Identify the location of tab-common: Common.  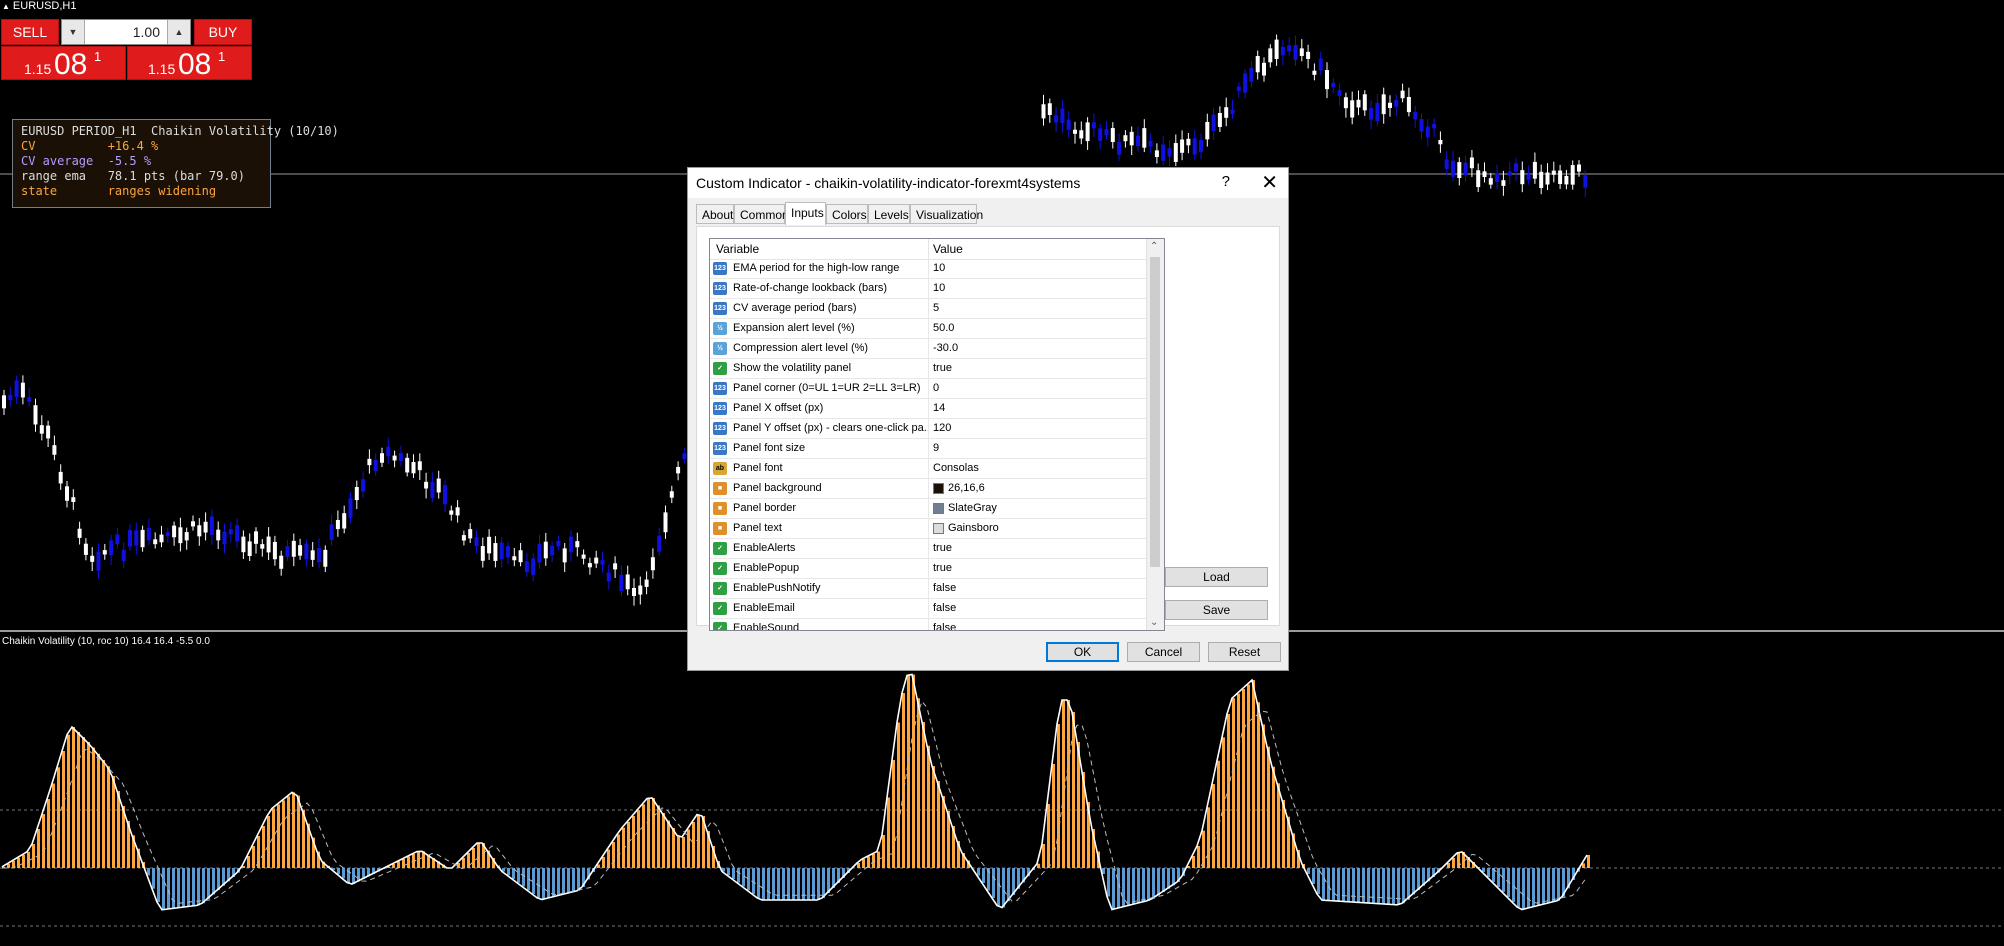
(761, 214).